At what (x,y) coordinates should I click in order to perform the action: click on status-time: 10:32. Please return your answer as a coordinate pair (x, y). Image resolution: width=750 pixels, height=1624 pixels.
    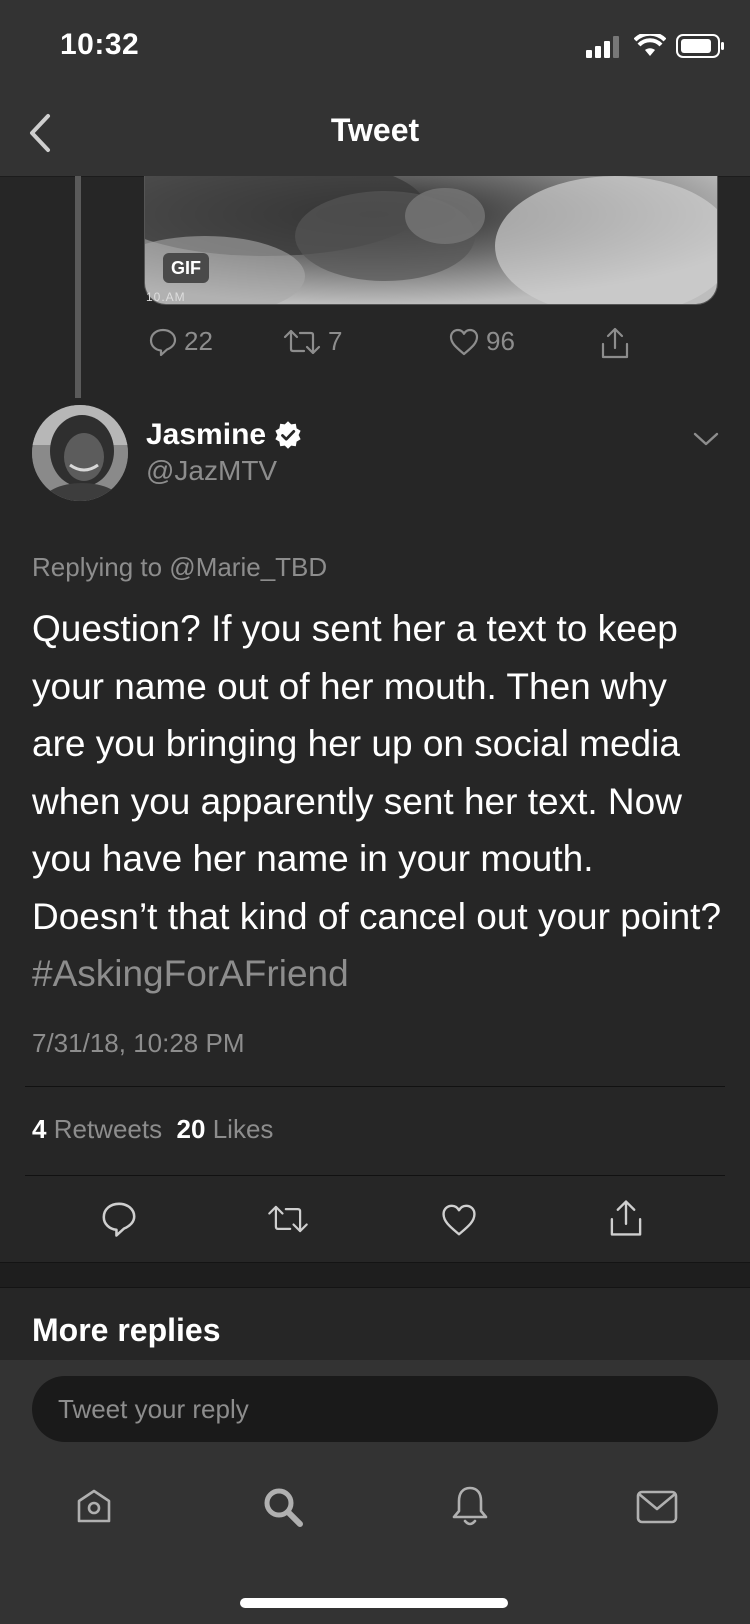
    Looking at the image, I should click on (100, 44).